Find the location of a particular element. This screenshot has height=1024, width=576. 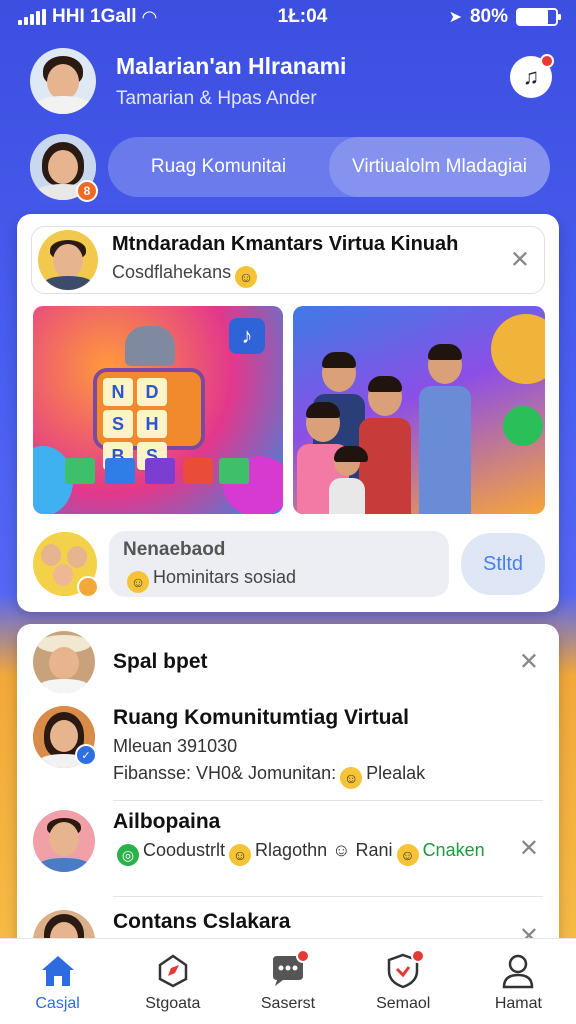

compass-icon is located at coordinates (173, 971).